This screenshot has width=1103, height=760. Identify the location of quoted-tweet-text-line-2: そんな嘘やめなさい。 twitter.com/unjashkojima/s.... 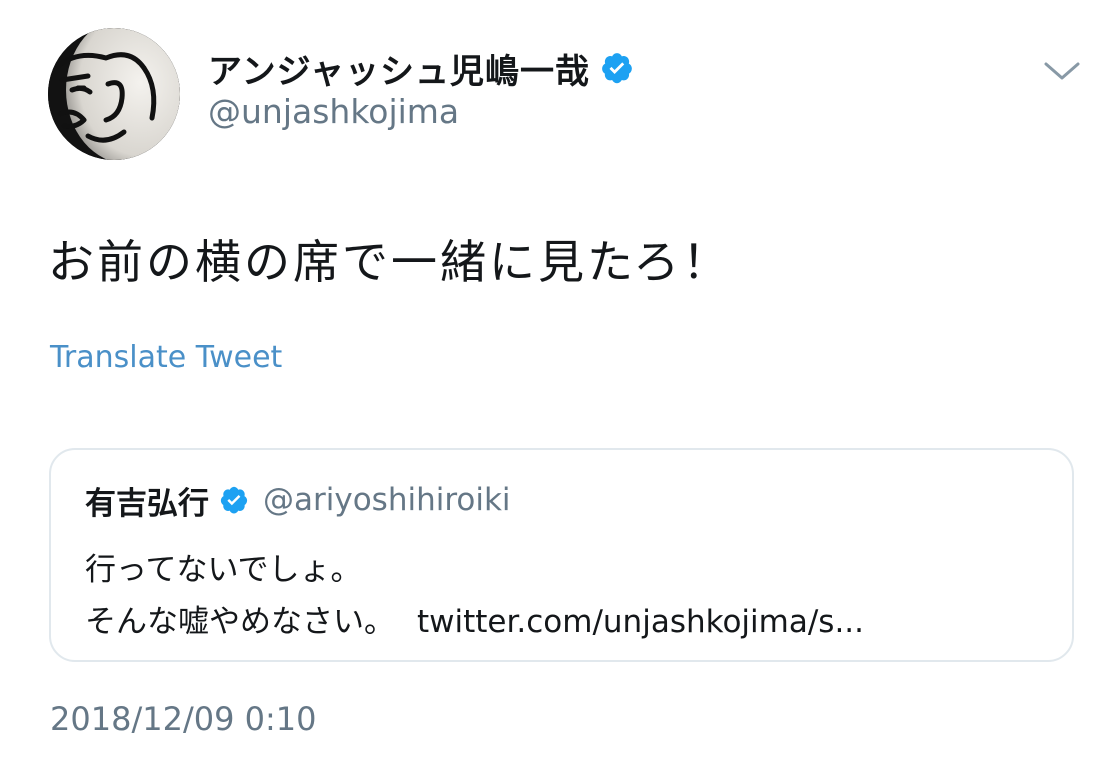
(474, 618).